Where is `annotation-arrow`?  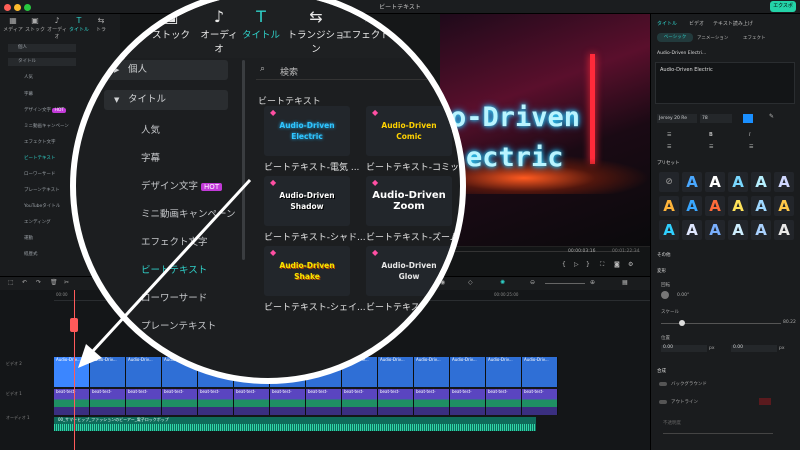 annotation-arrow is located at coordinates (165, 273).